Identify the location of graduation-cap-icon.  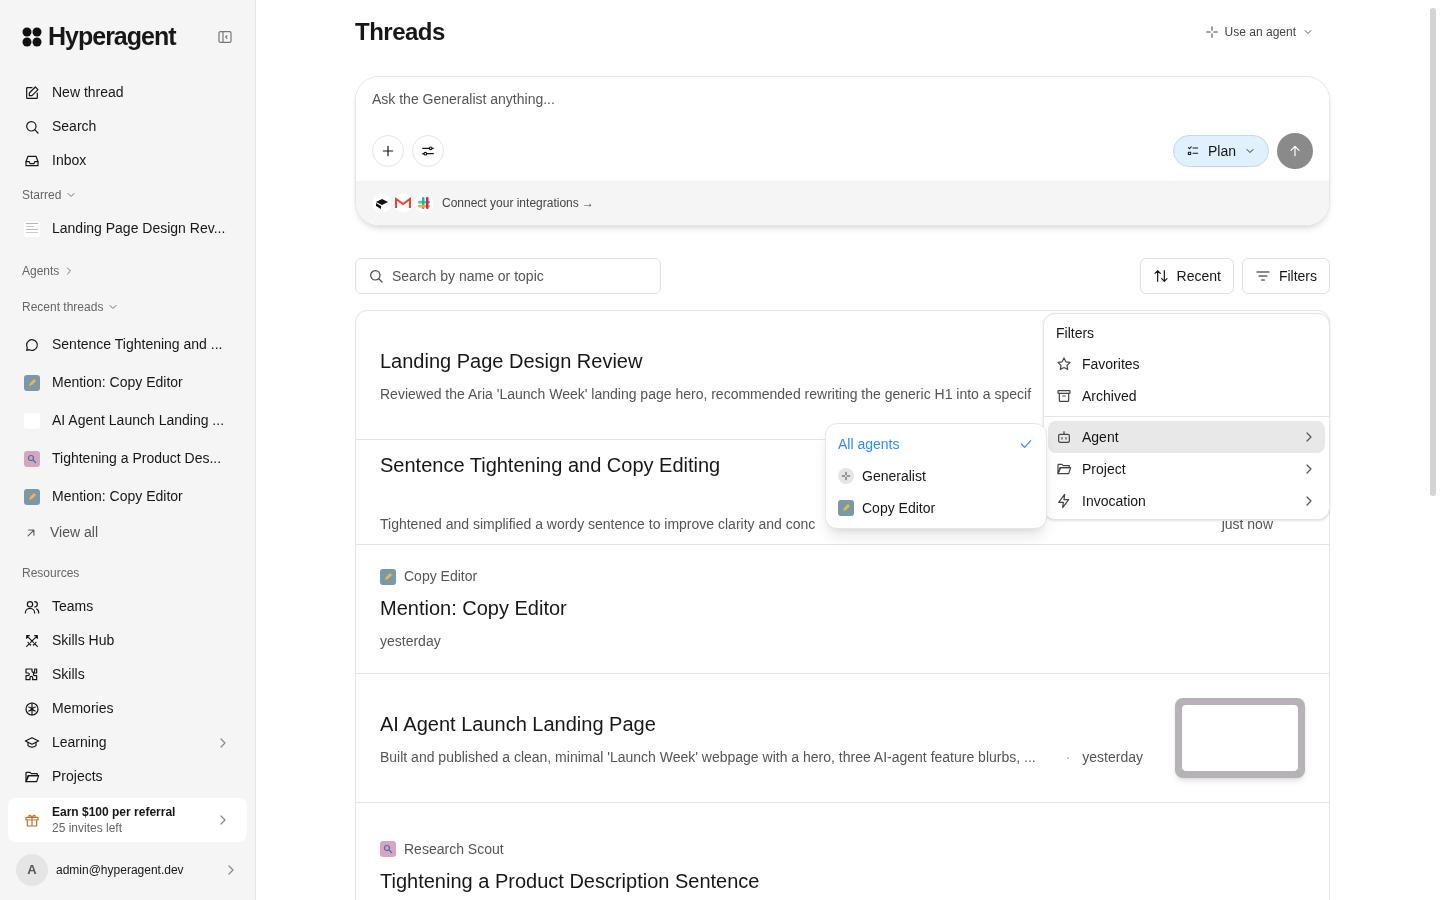
(32, 742).